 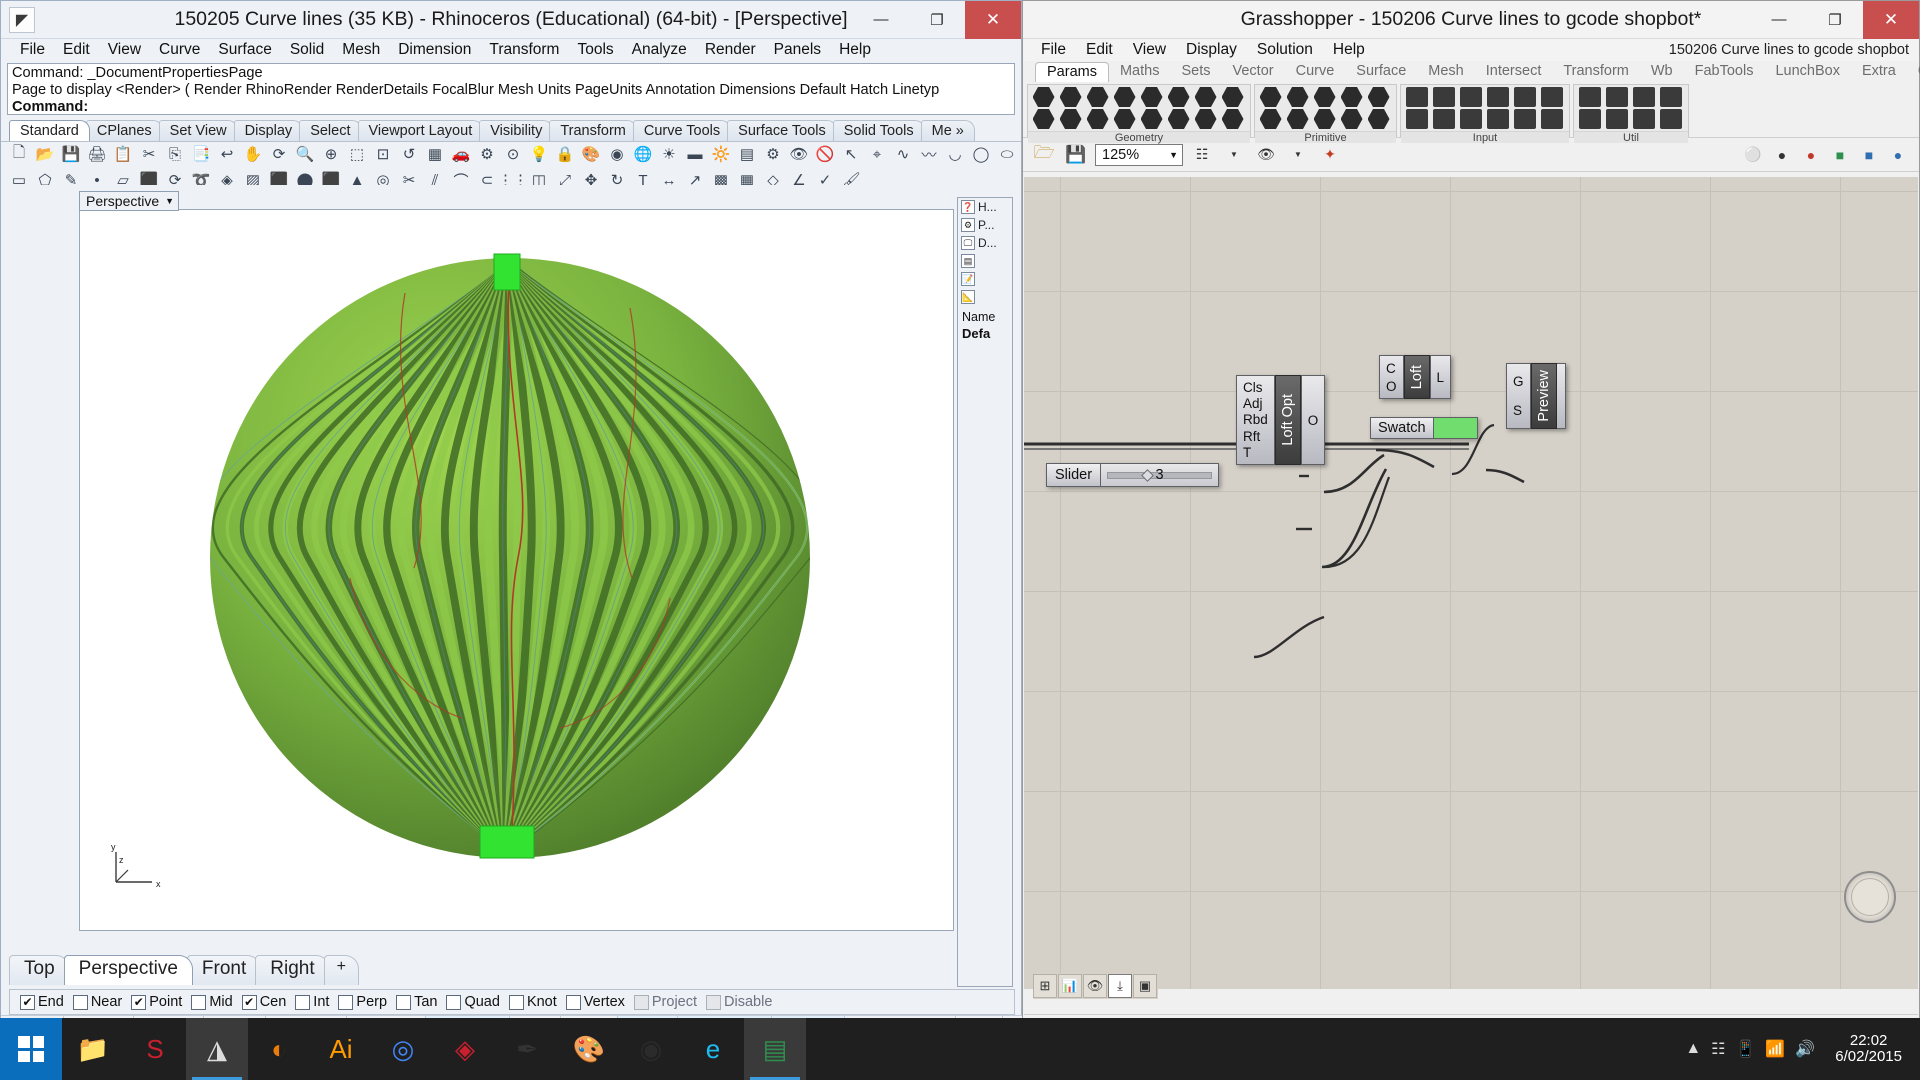 What do you see at coordinates (669, 177) in the screenshot?
I see `dimension-icon: ↔` at bounding box center [669, 177].